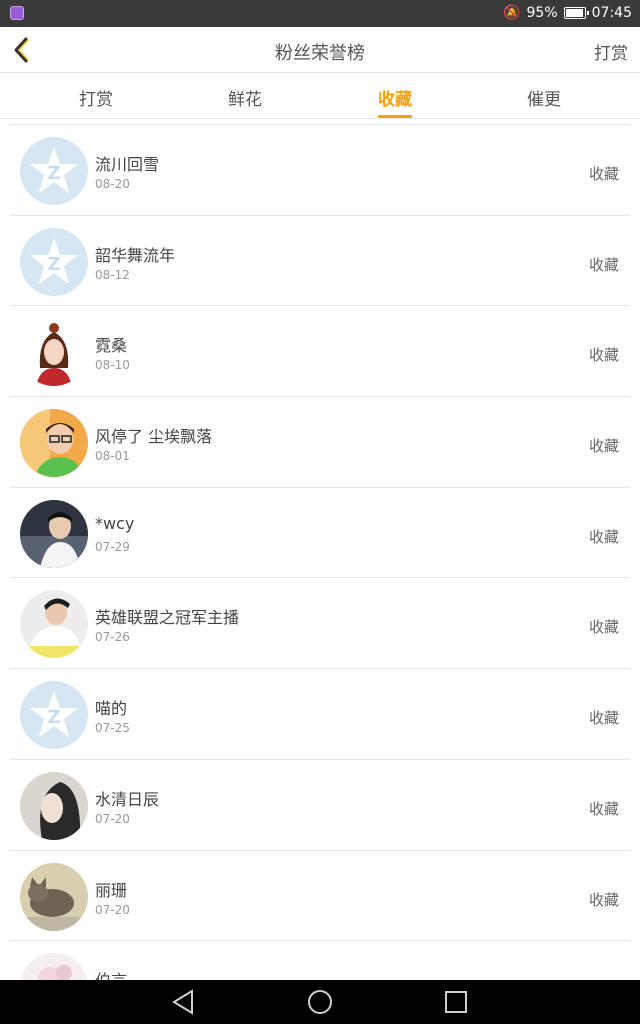  What do you see at coordinates (542, 13) in the screenshot?
I see `battery-percent: 95%` at bounding box center [542, 13].